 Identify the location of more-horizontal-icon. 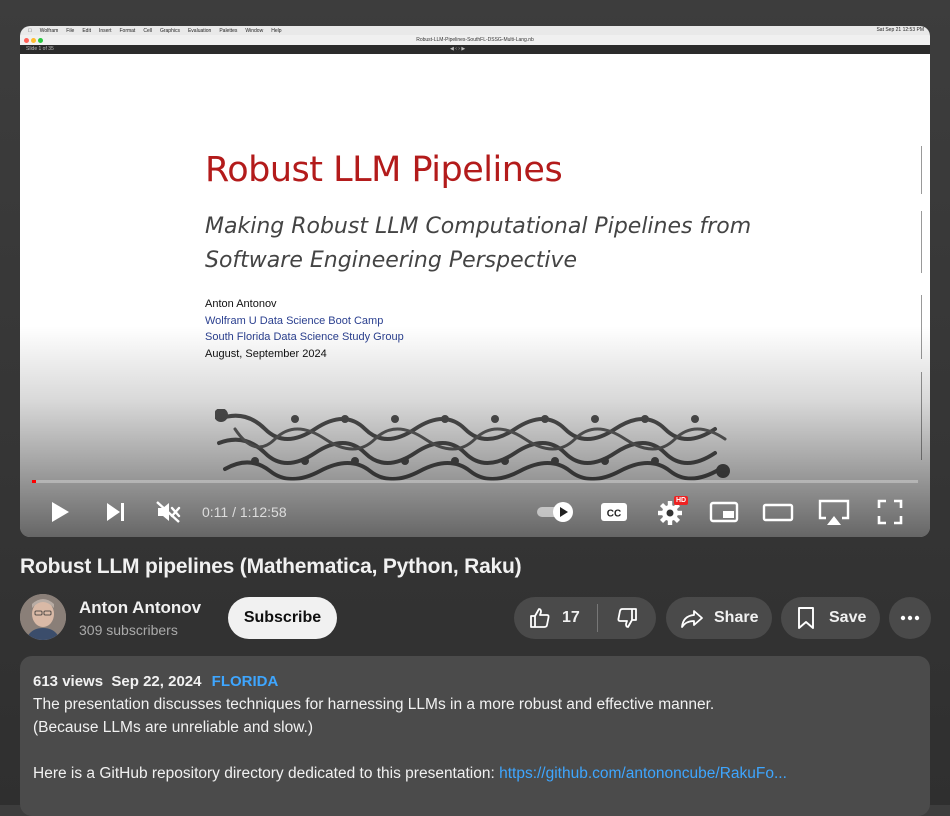
(910, 618).